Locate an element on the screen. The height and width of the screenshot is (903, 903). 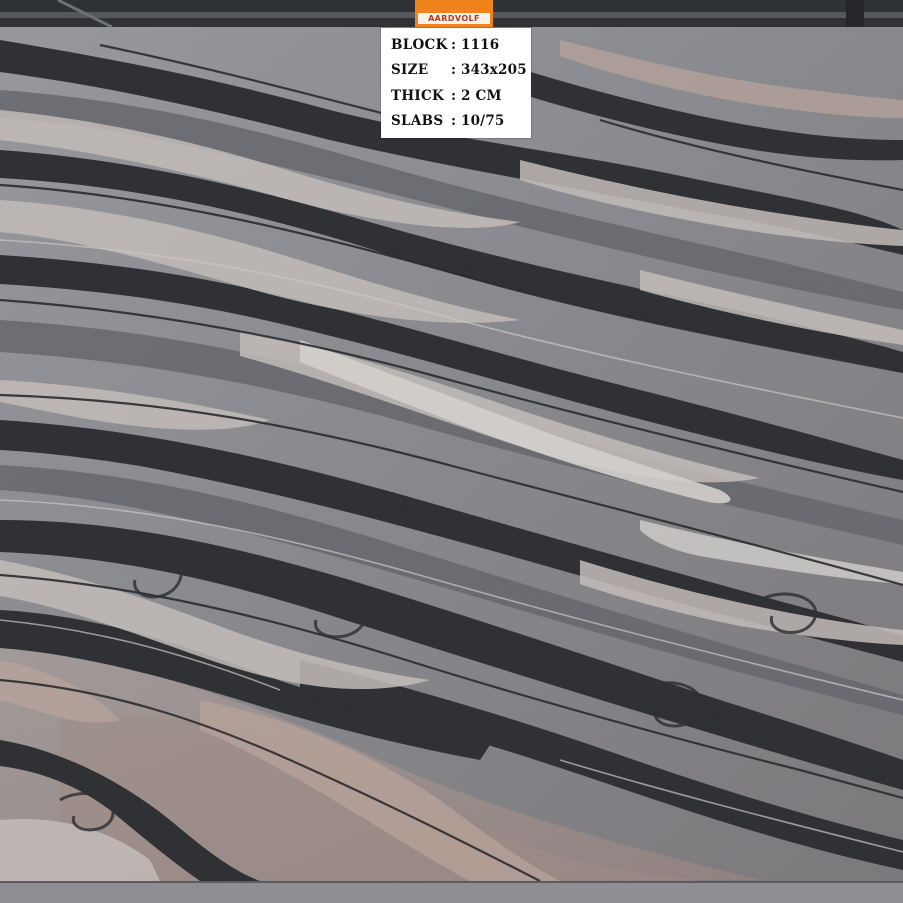
info-key: THICK is located at coordinates (418, 95).